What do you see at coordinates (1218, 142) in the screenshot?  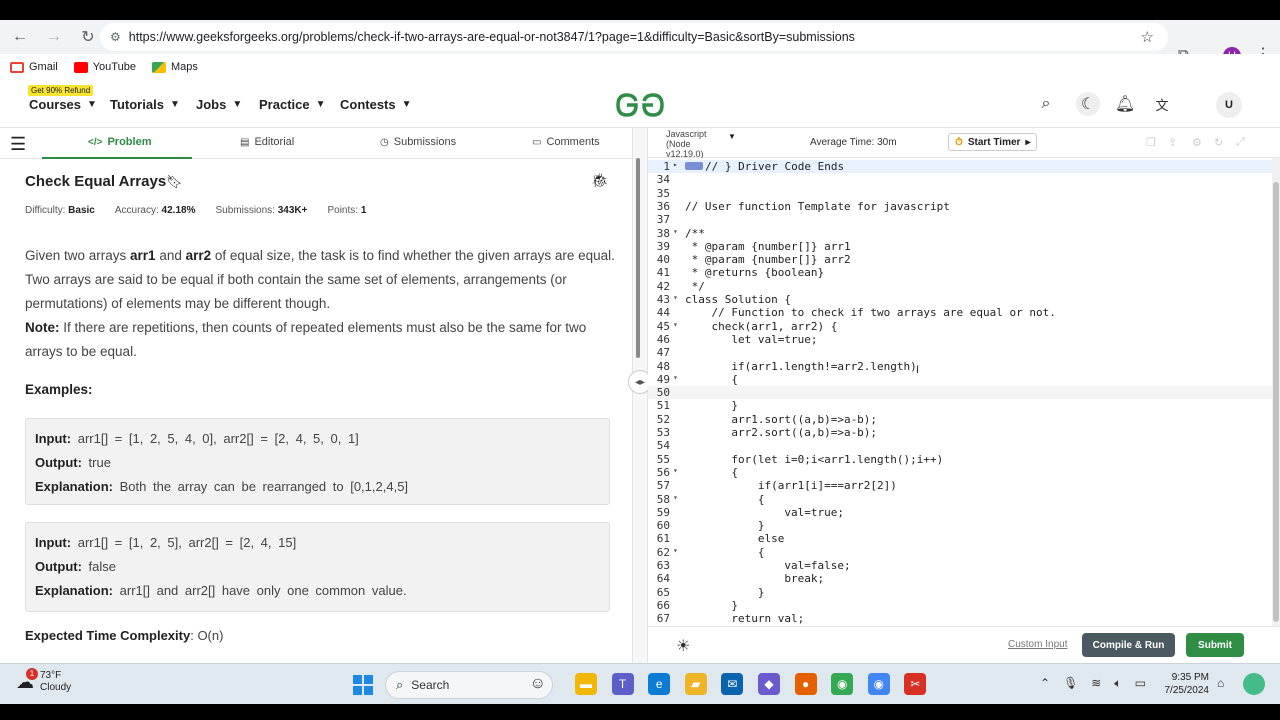 I see `reset-icon: ↻` at bounding box center [1218, 142].